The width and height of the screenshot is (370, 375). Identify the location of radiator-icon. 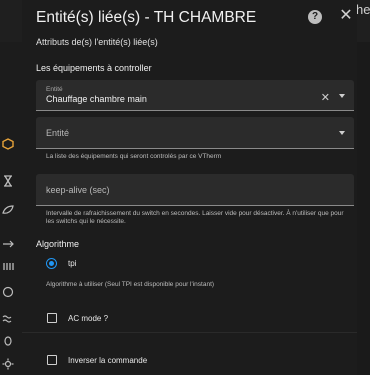
(8, 266).